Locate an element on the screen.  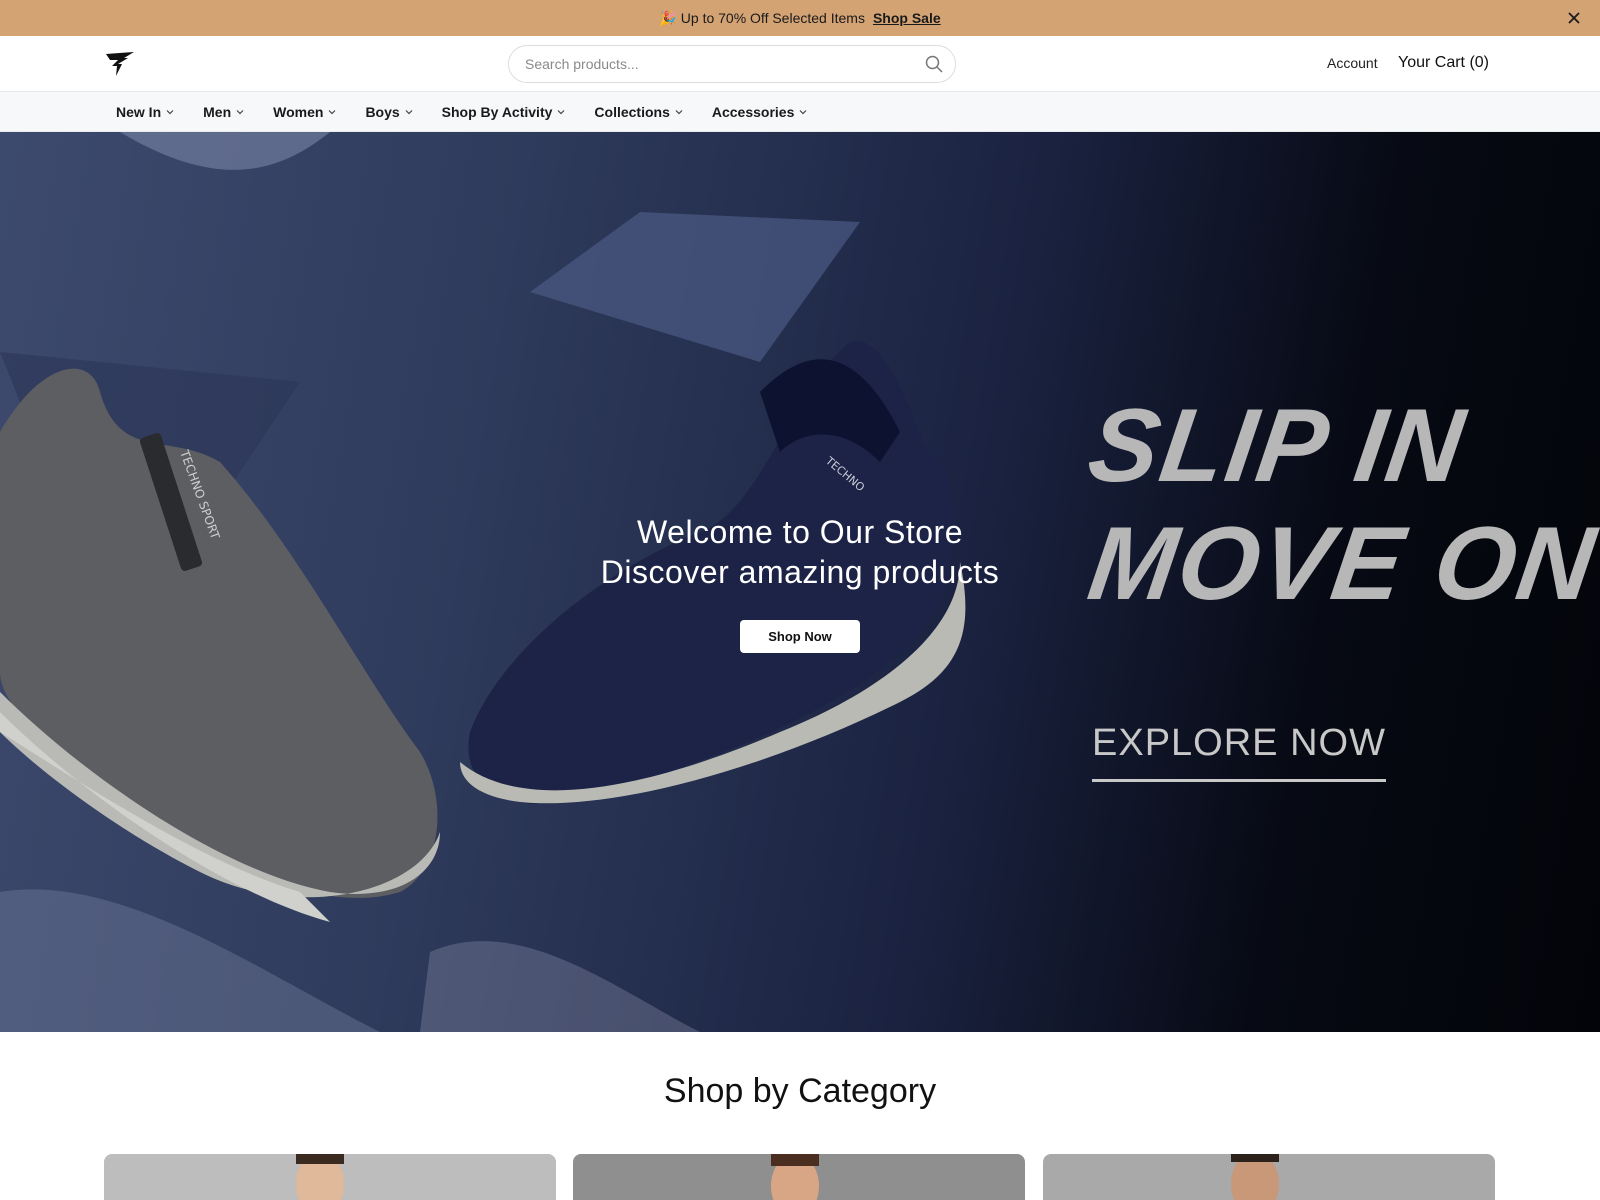
party-emoji: 🎉 is located at coordinates (668, 17).